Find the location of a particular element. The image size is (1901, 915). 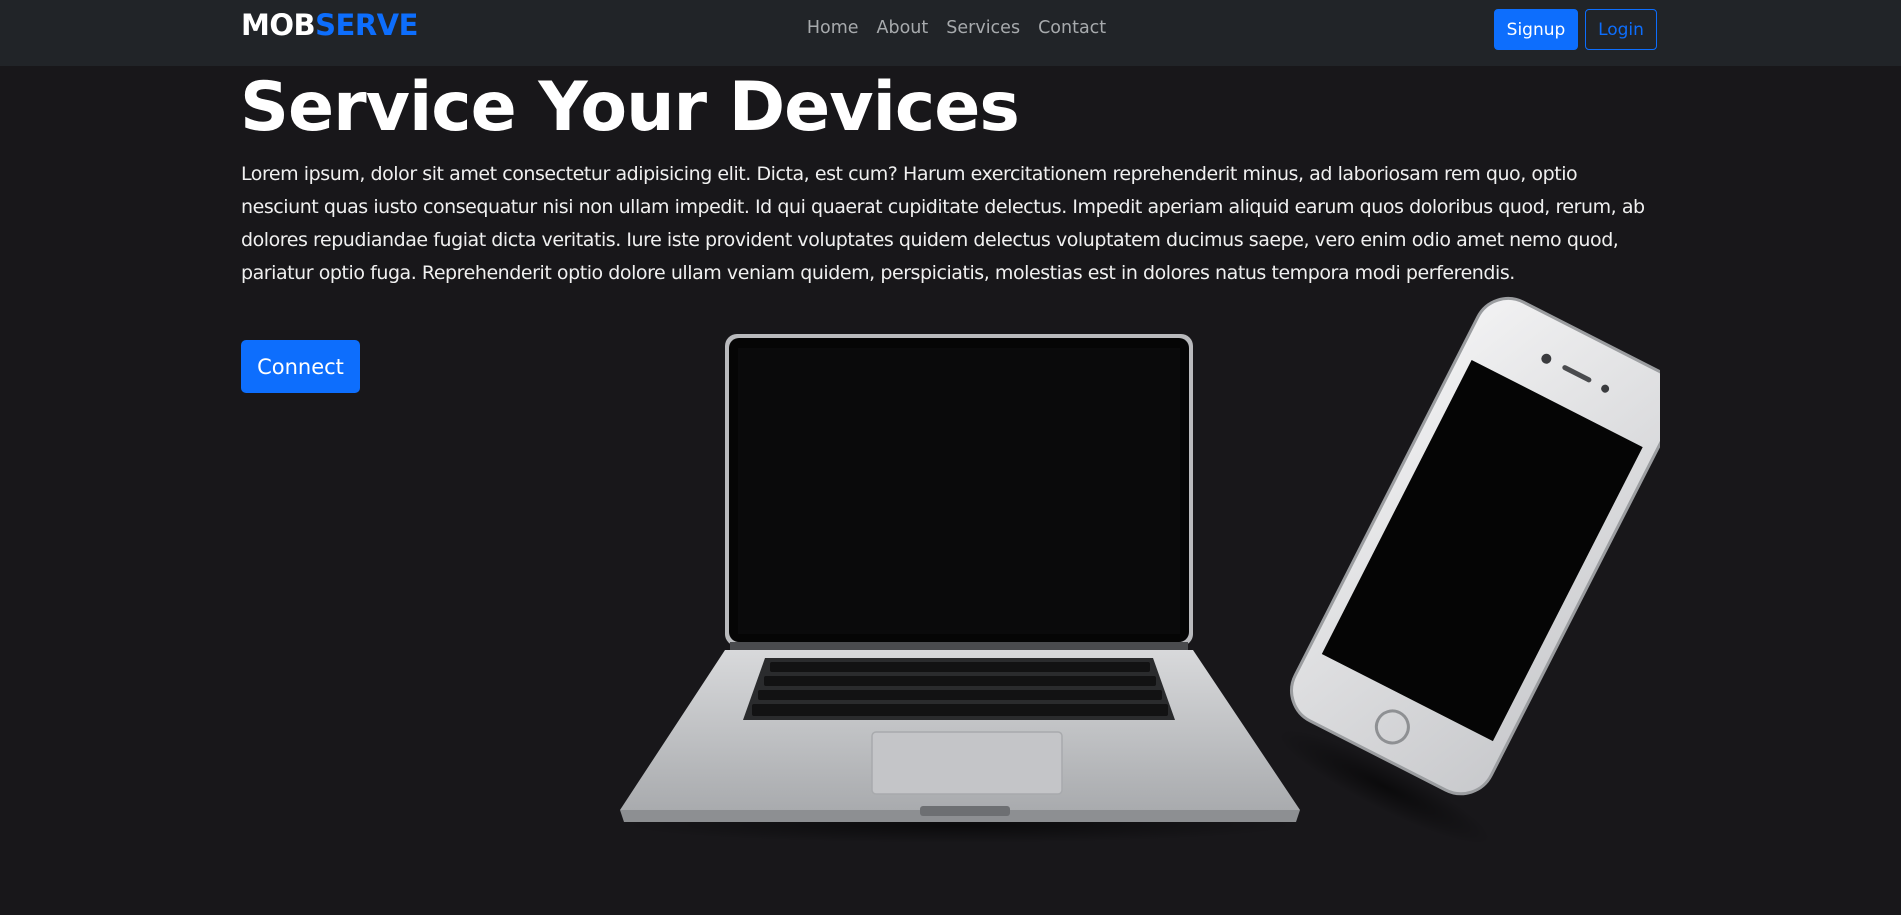

signup-button: Signup is located at coordinates (1536, 29).